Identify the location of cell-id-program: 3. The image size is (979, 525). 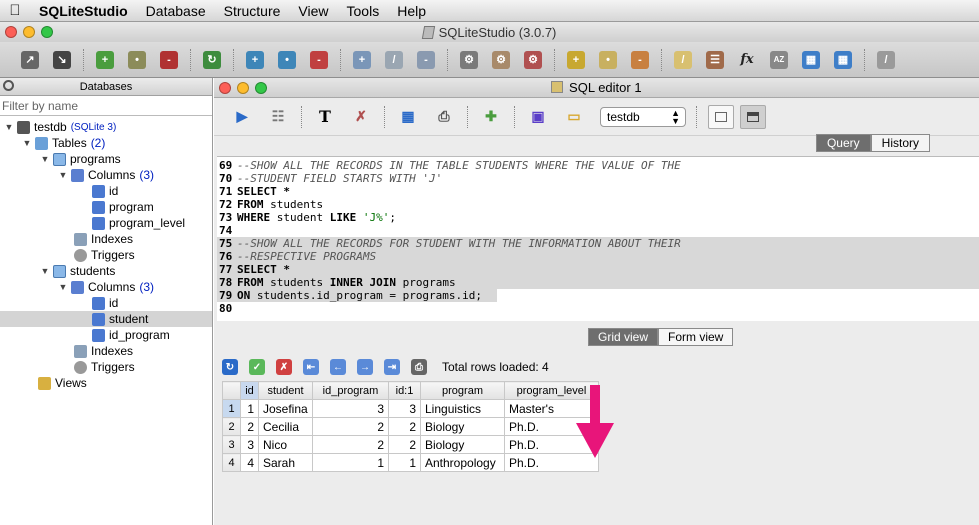
(350, 408).